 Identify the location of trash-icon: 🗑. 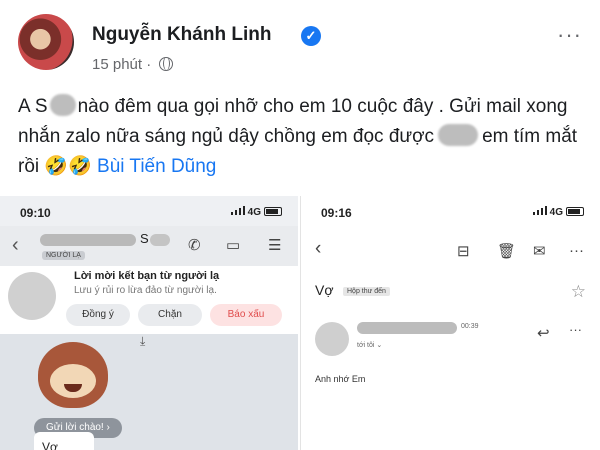
(506, 251).